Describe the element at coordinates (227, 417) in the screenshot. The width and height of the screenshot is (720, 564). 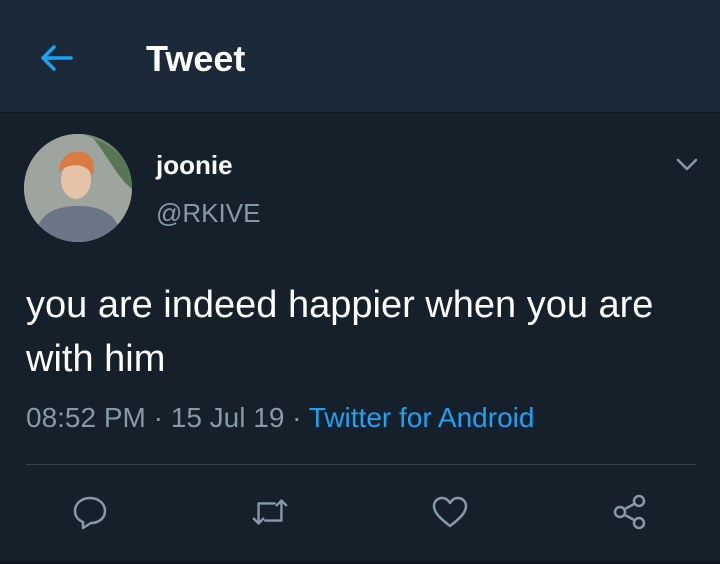
I see `tweet-date: 15 Jul 19` at that location.